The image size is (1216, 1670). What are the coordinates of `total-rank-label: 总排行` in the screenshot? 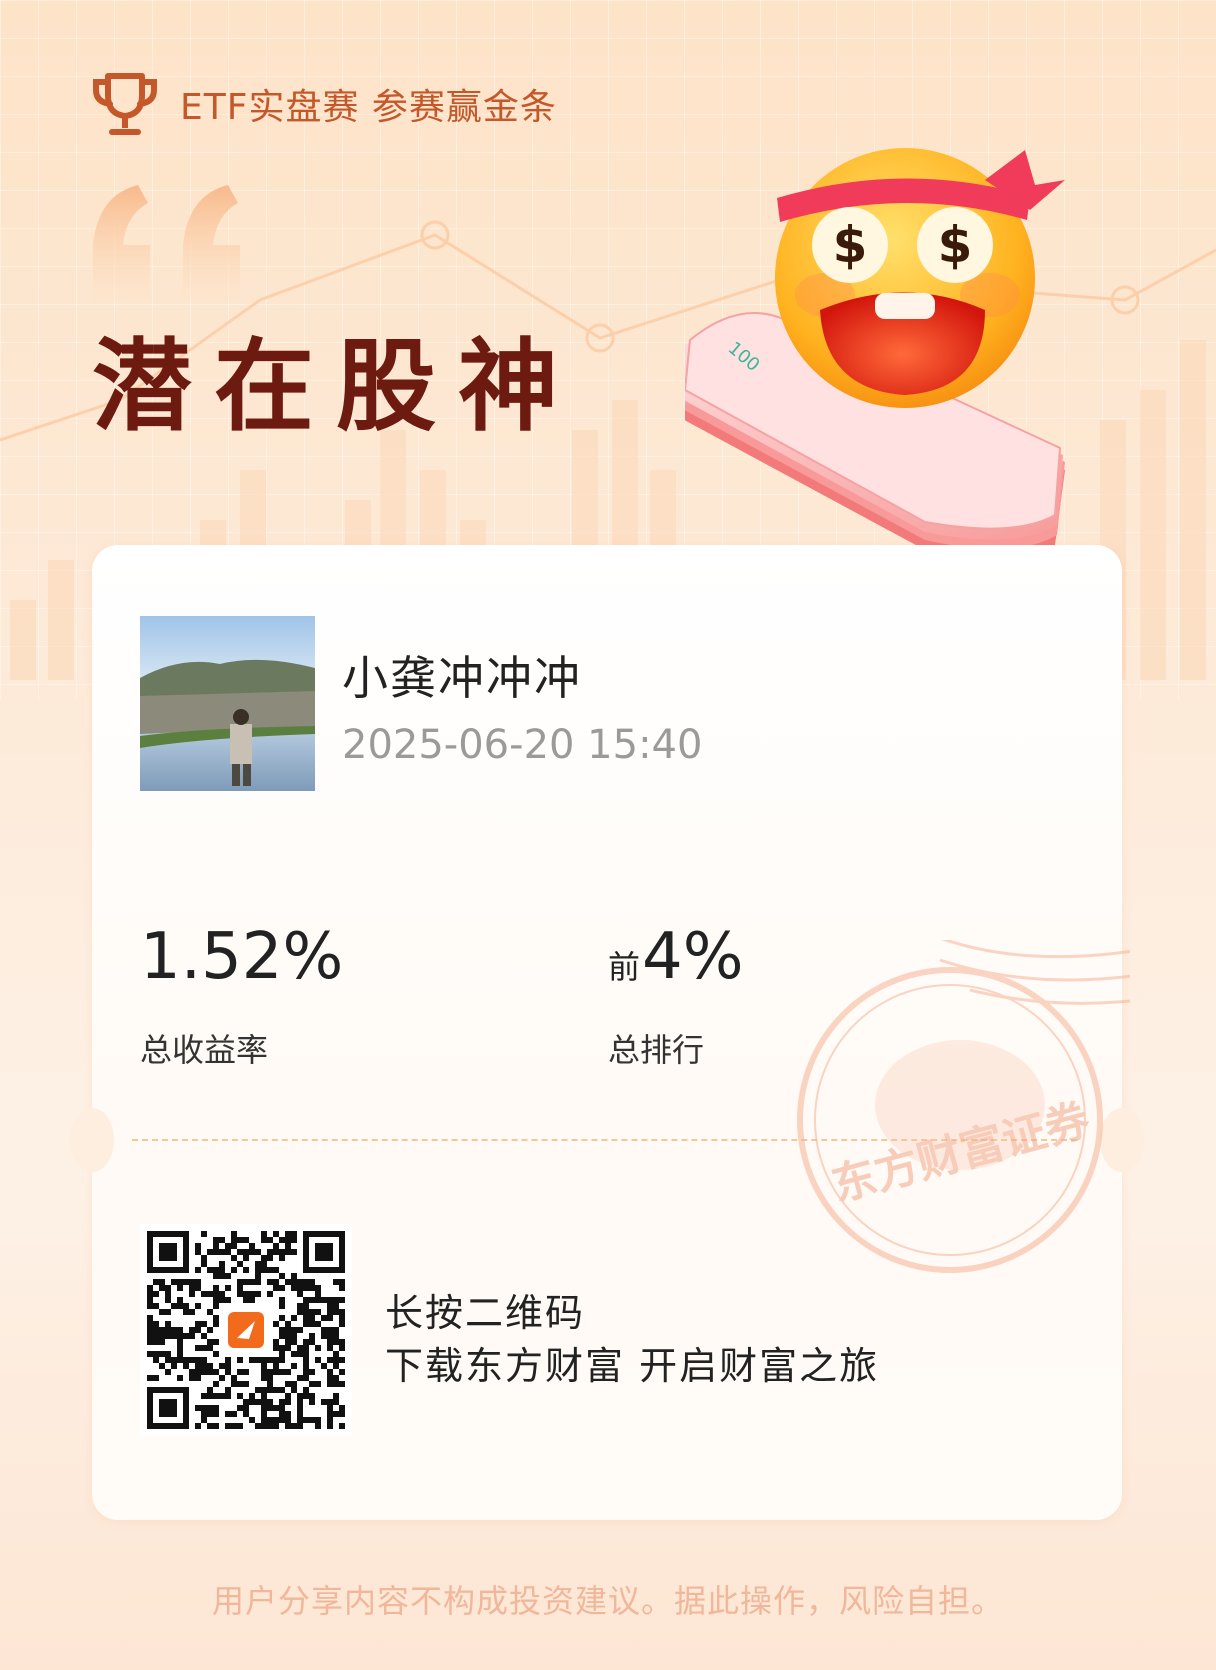 It's located at (656, 1050).